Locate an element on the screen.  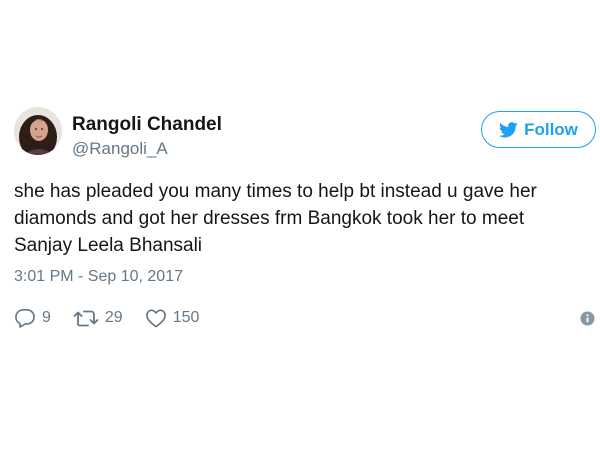
reply-button: 9 is located at coordinates (32, 318).